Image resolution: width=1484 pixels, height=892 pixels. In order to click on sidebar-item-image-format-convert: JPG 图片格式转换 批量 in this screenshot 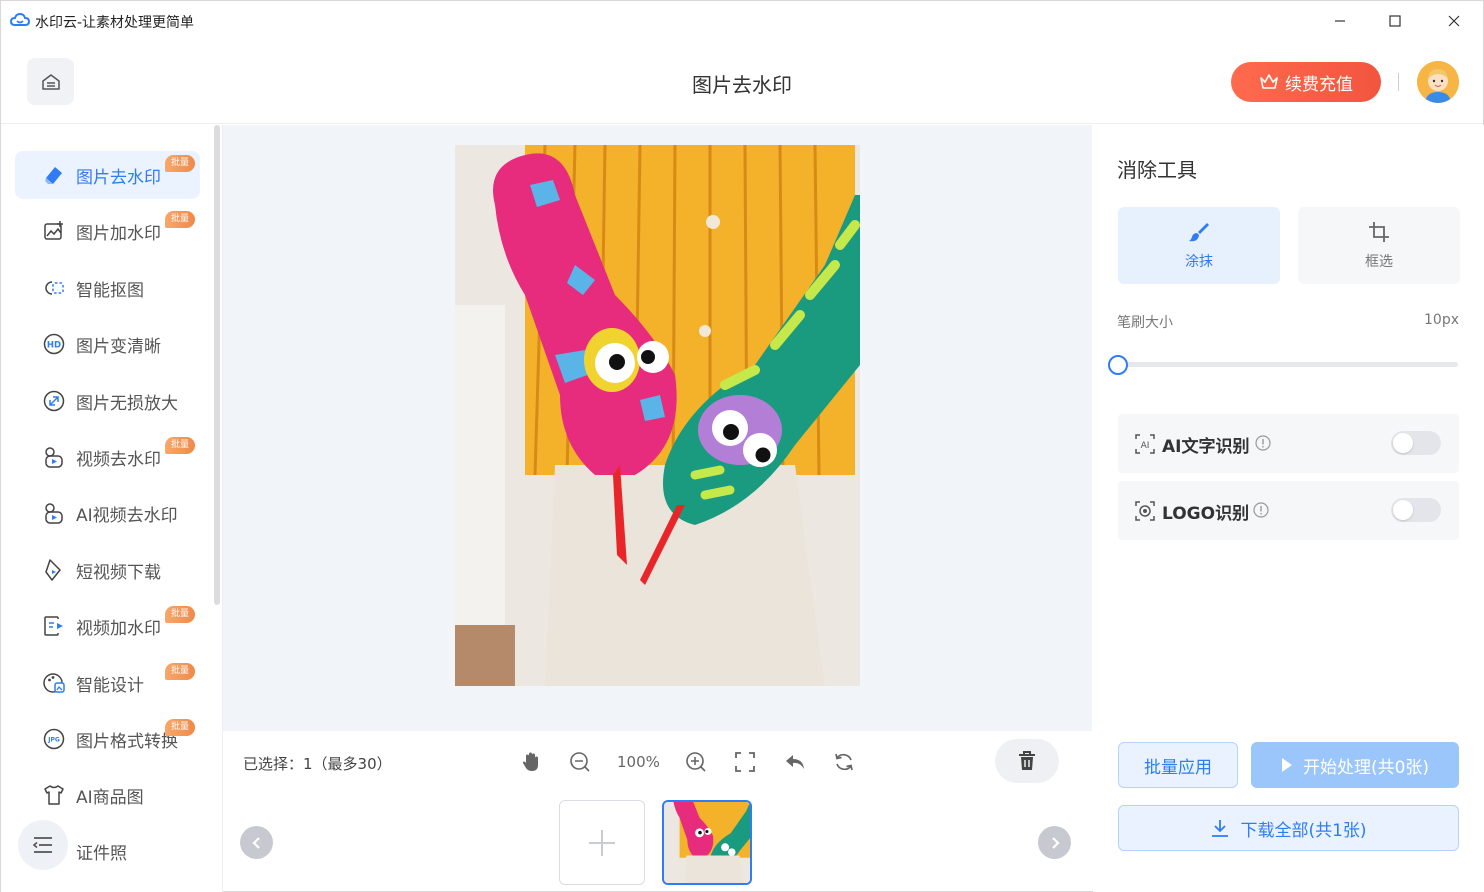, I will do `click(107, 739)`.